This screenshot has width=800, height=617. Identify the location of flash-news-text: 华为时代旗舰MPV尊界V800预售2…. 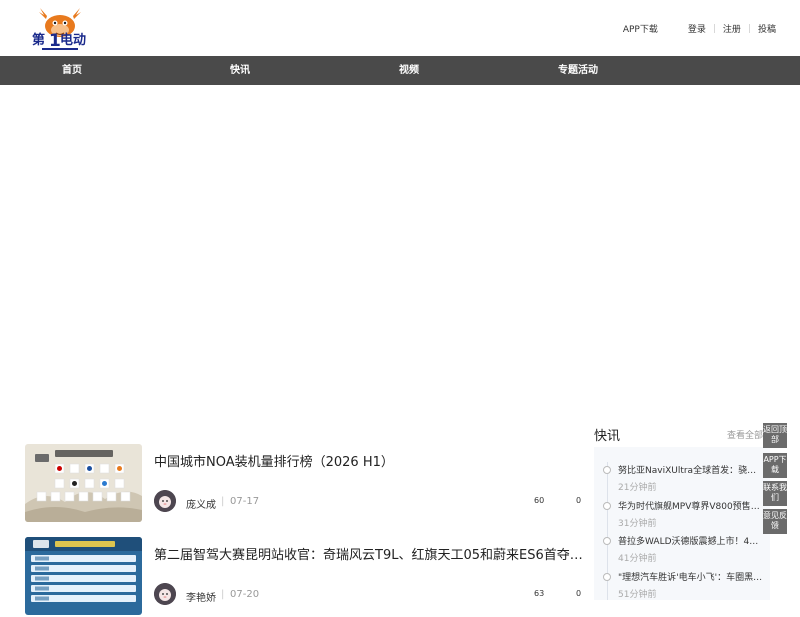
(690, 505).